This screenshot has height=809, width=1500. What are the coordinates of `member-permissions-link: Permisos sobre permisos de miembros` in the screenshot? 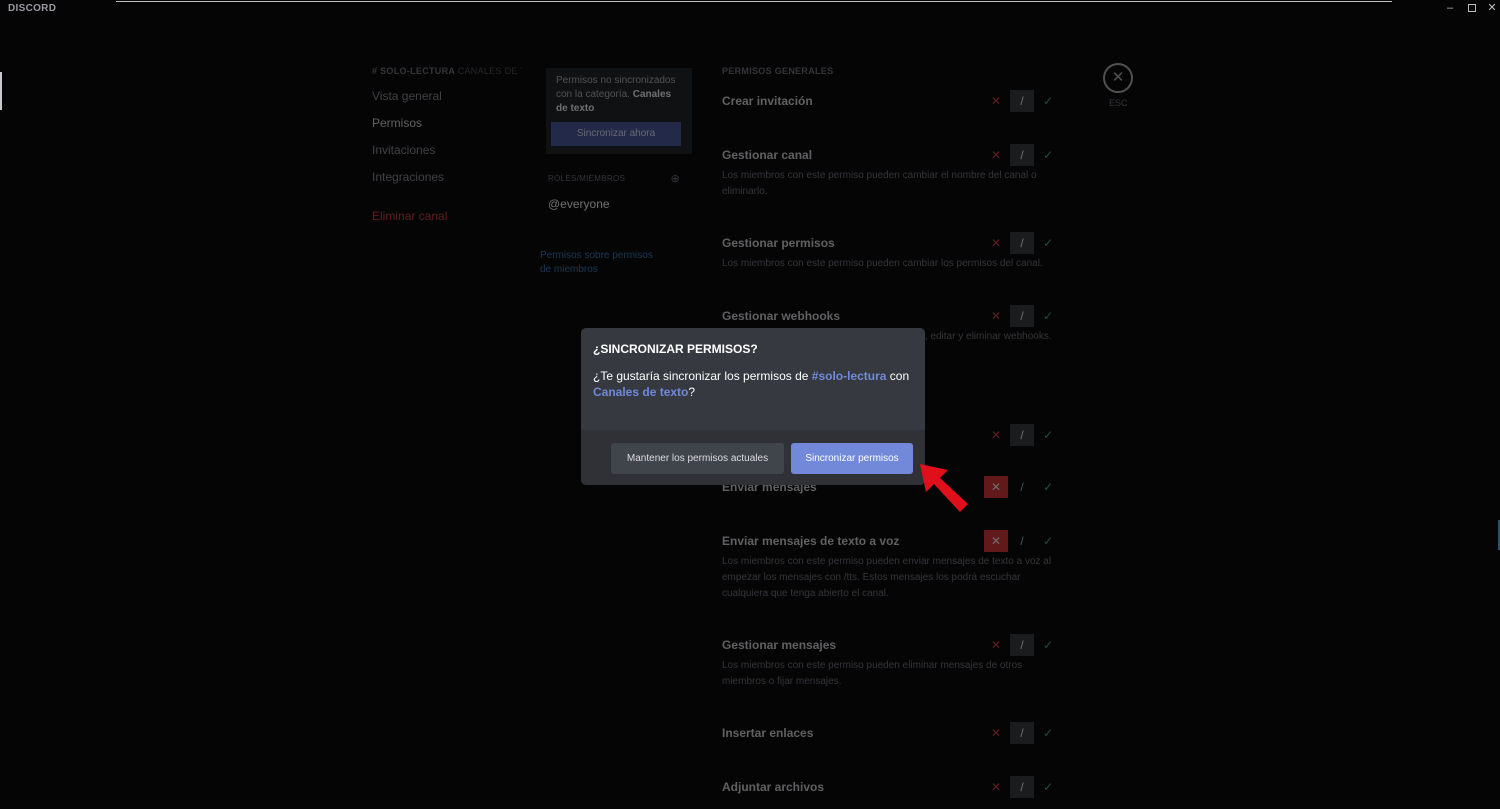 It's located at (600, 263).